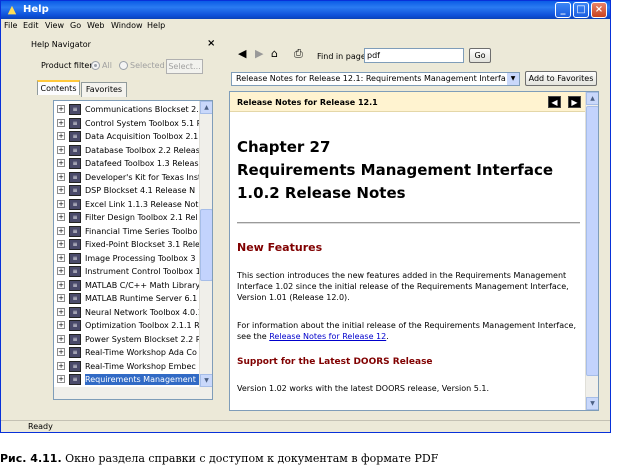 This screenshot has width=633, height=471. What do you see at coordinates (133, 393) in the screenshot?
I see `tree-horizontal-scrollbar` at bounding box center [133, 393].